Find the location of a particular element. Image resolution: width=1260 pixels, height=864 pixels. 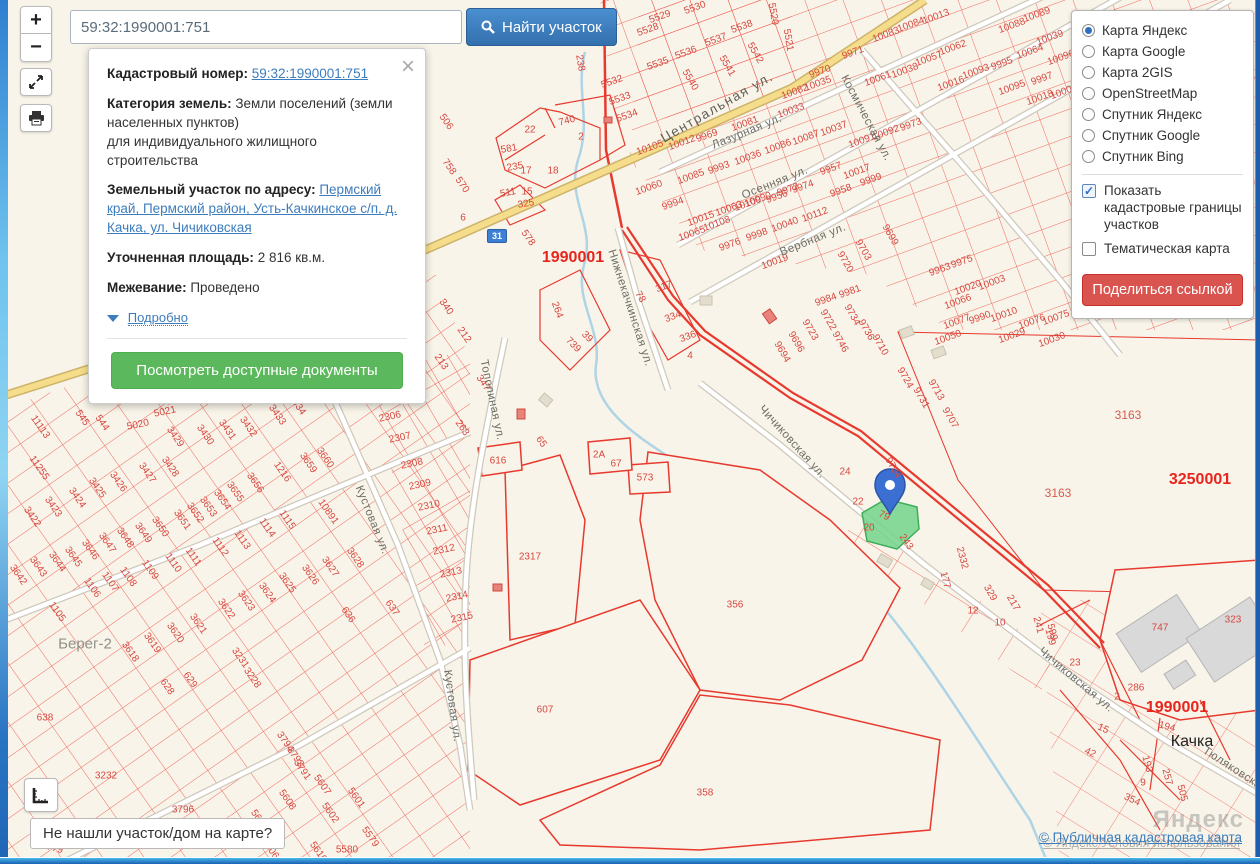

basemap-option: Спутник Bing is located at coordinates (1162, 156).